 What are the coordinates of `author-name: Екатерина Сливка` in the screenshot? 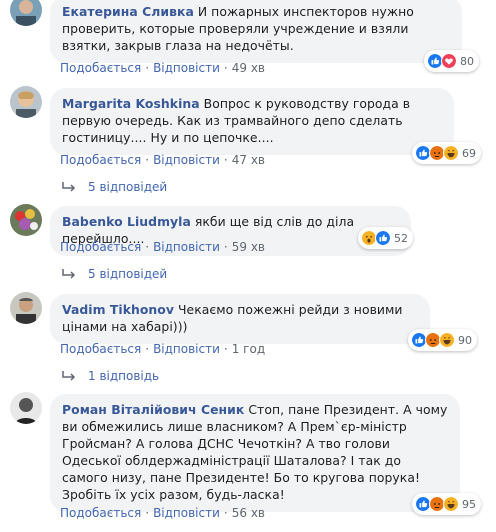 It's located at (128, 11).